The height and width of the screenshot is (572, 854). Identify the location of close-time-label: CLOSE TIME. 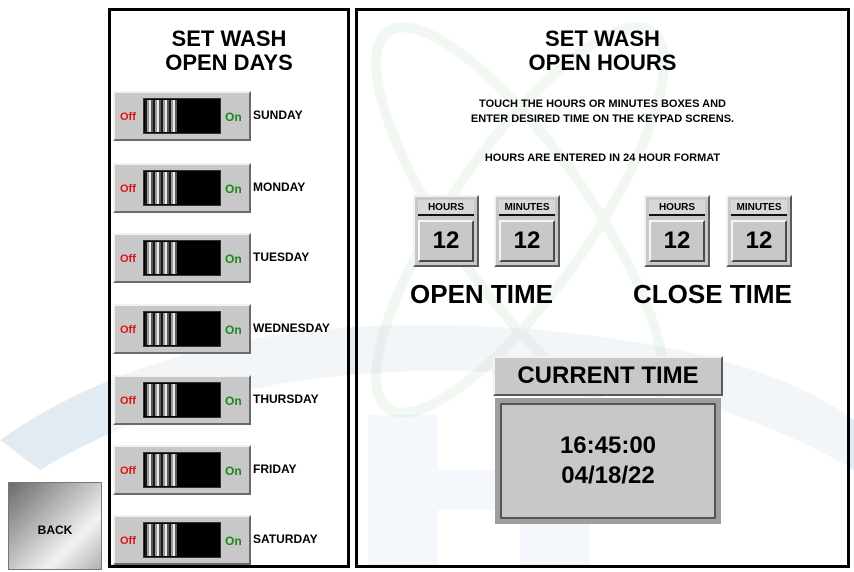
(712, 294).